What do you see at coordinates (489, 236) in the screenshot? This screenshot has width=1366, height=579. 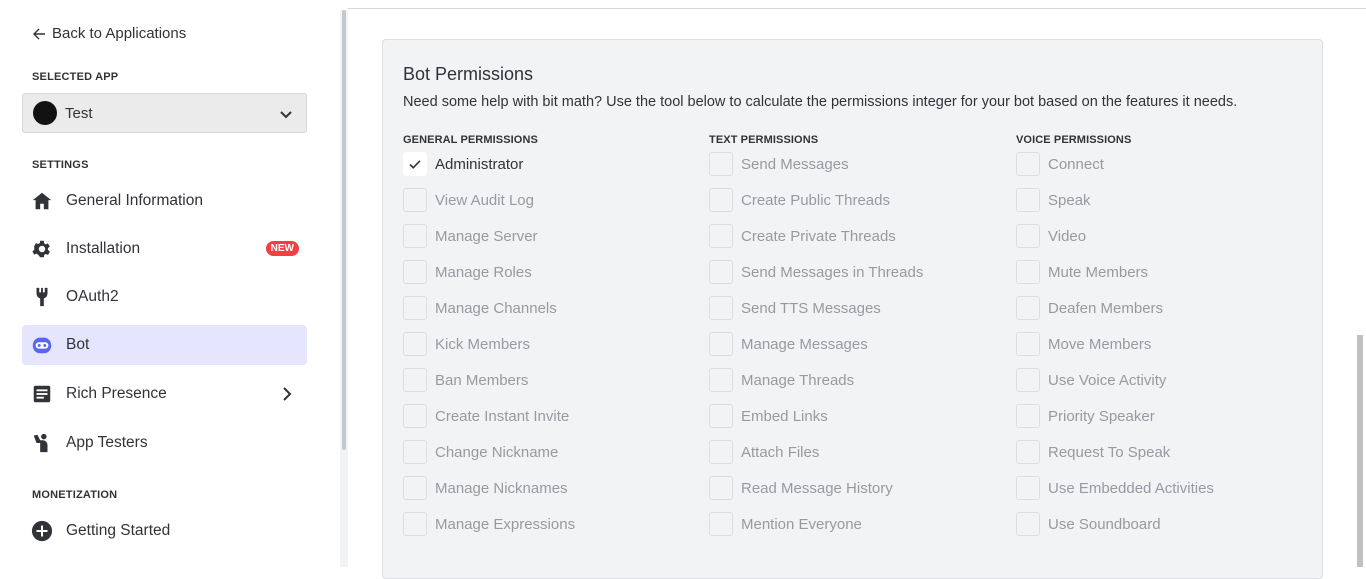 I see `permission-row: Manage Server` at bounding box center [489, 236].